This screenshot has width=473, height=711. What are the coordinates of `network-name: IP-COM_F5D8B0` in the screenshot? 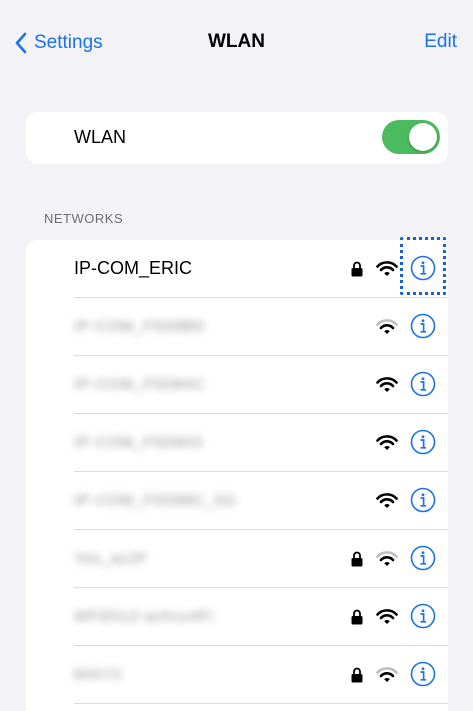 It's located at (139, 326).